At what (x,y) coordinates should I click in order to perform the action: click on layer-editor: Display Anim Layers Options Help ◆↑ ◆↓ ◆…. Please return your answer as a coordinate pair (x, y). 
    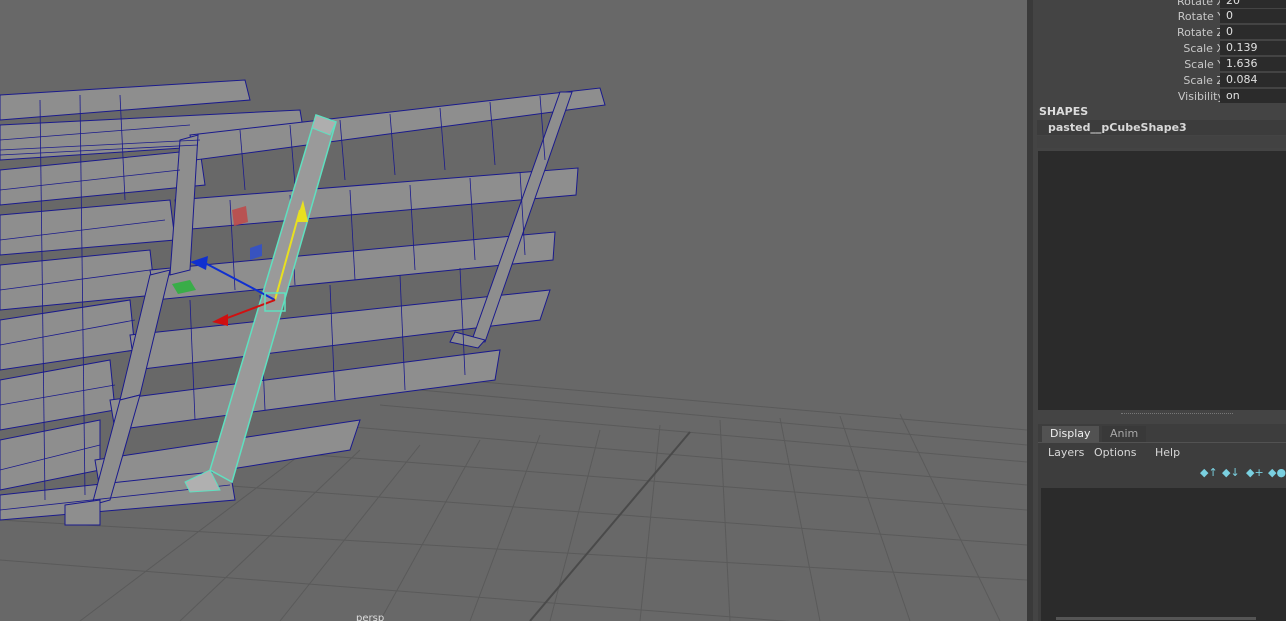
    Looking at the image, I should click on (1162, 522).